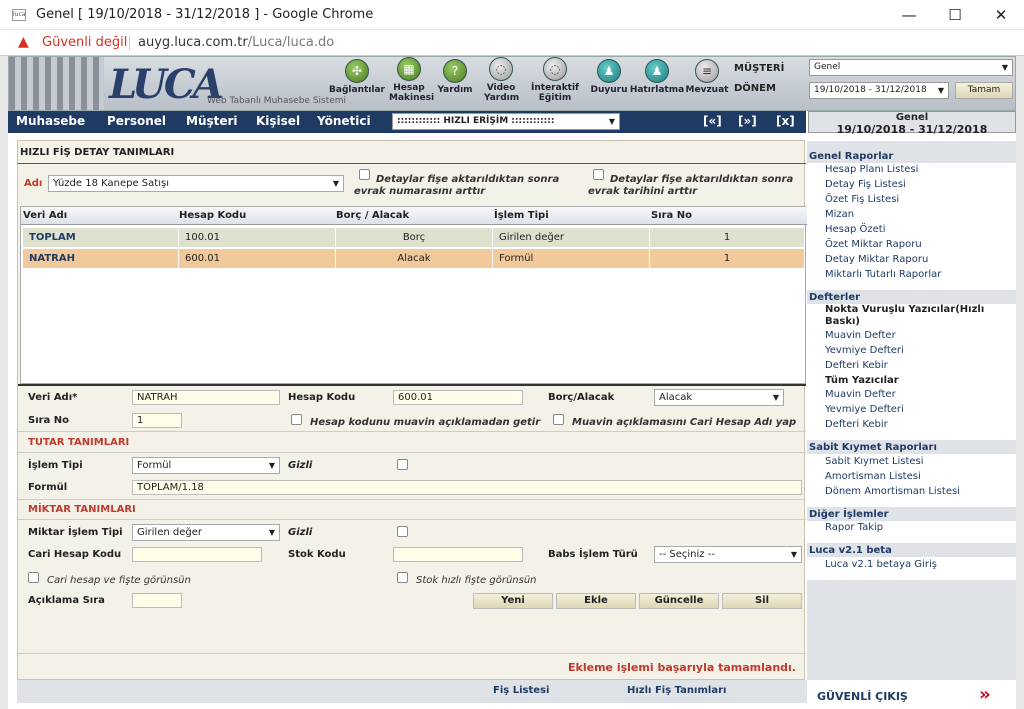  Describe the element at coordinates (762, 601) in the screenshot. I see `sil-button: Sil` at that location.